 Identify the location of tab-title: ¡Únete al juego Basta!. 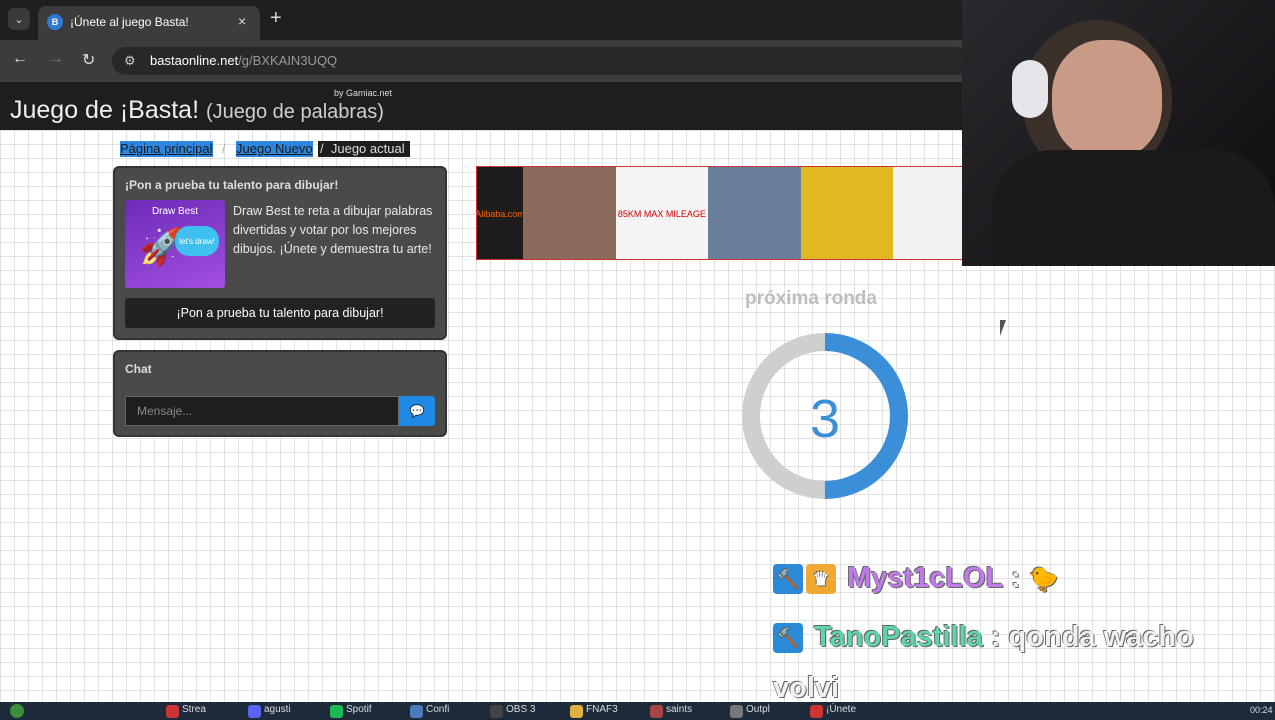
(129, 22).